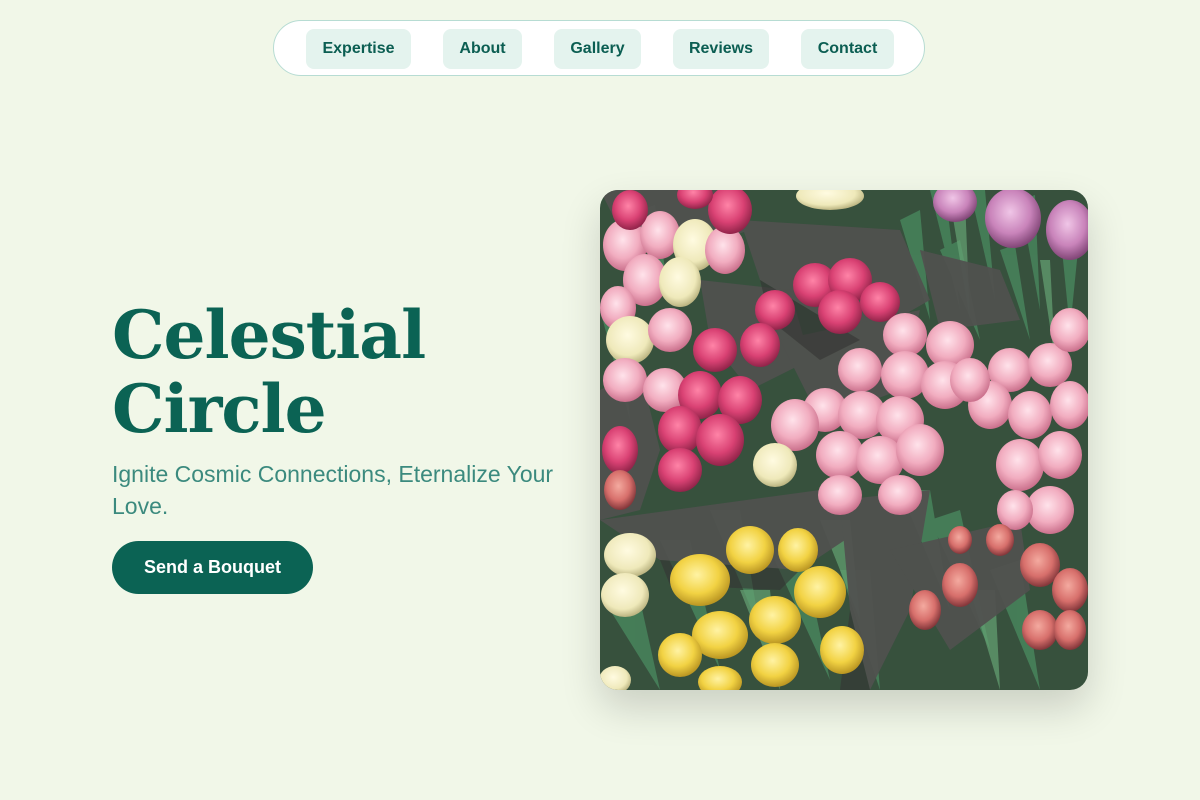 The image size is (1200, 800). I want to click on nav-item-contact: Contact, so click(847, 49).